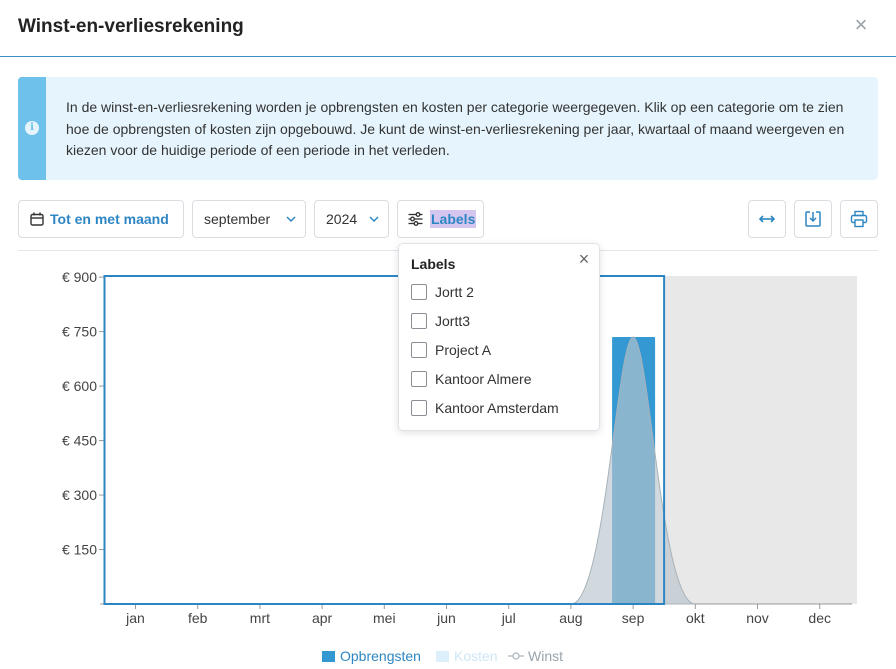 This screenshot has width=896, height=669. Describe the element at coordinates (497, 408) in the screenshot. I see `label-option-text: Kantoor Amsterdam` at that location.